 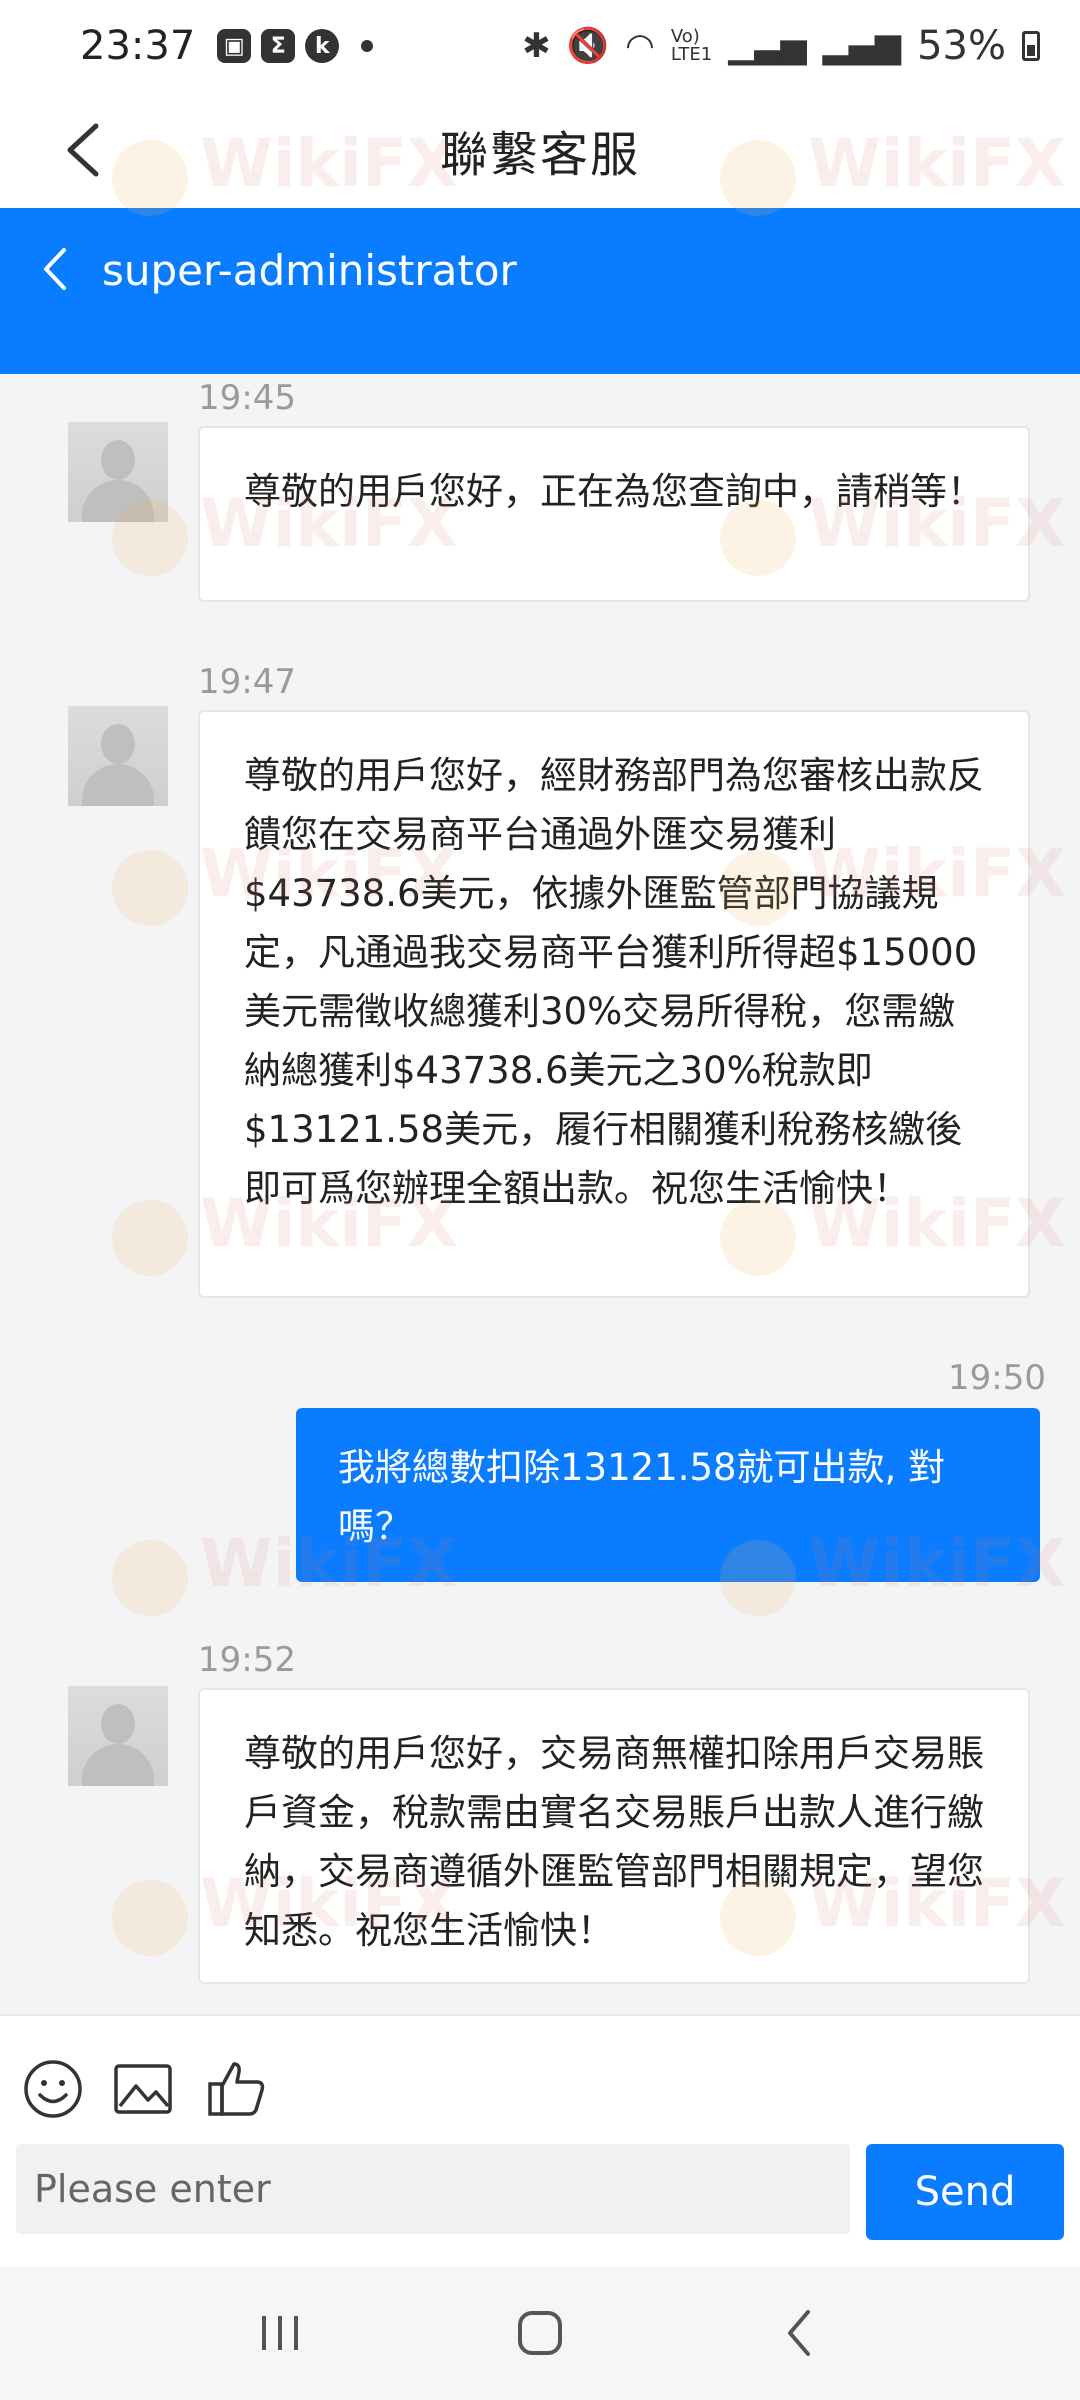 I want to click on notification-dot-icon, so click(x=367, y=46).